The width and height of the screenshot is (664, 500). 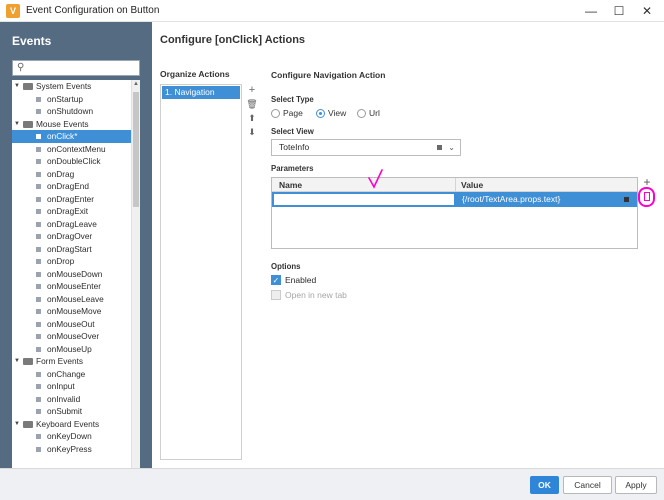 I want to click on table-row: {/root/TextArea.props.text}, so click(x=454, y=199).